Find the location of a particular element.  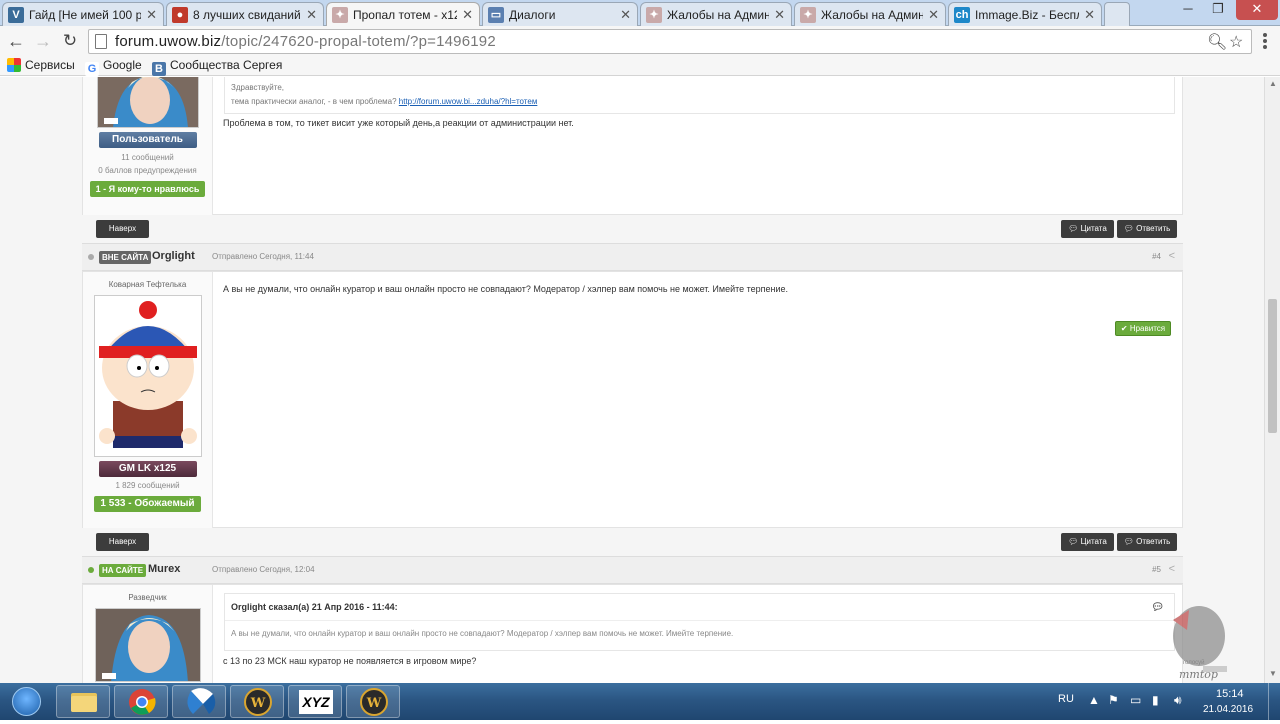

taskbar-wow: W is located at coordinates (257, 701).